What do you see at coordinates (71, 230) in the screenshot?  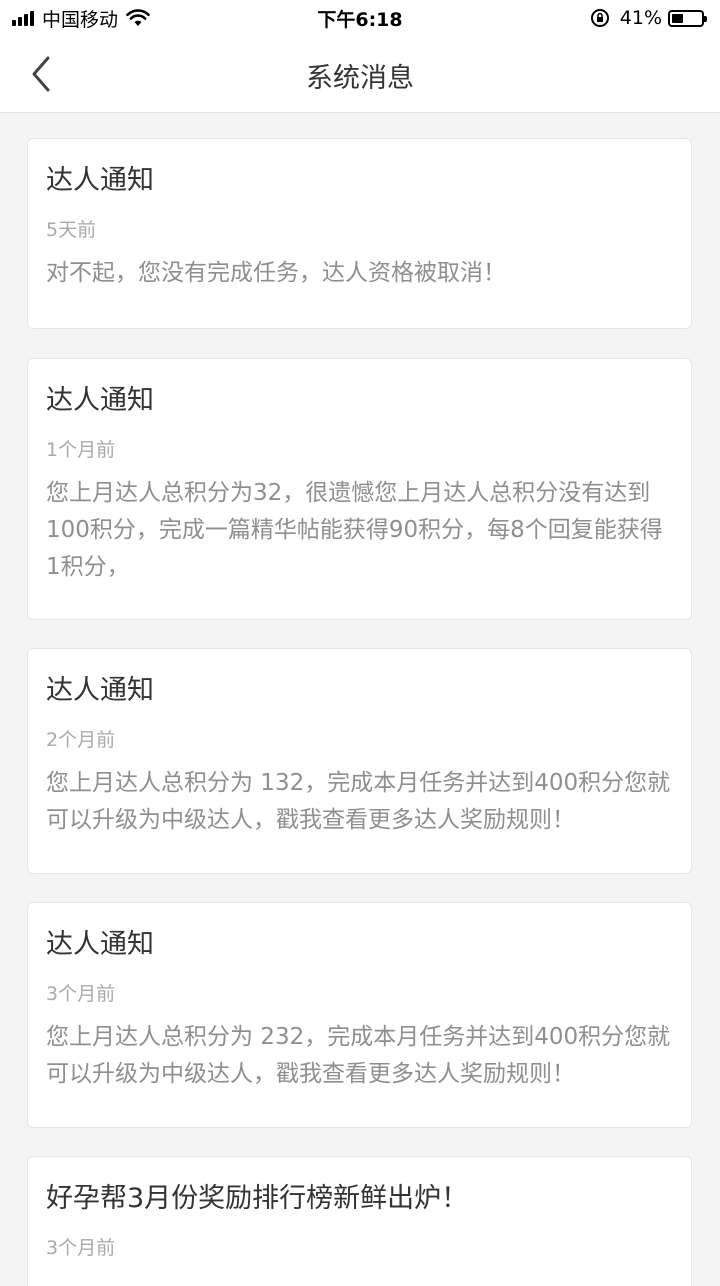 I see `message-time: 5天前` at bounding box center [71, 230].